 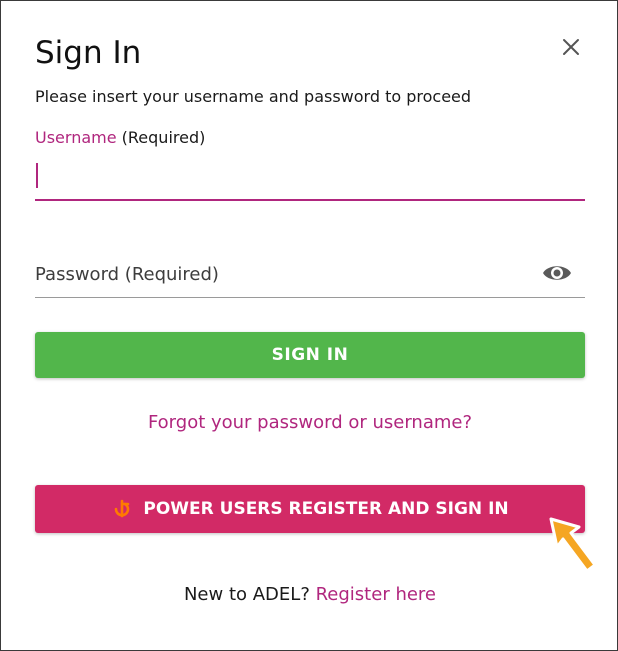 What do you see at coordinates (310, 355) in the screenshot?
I see `sign-in-button: SIGN IN` at bounding box center [310, 355].